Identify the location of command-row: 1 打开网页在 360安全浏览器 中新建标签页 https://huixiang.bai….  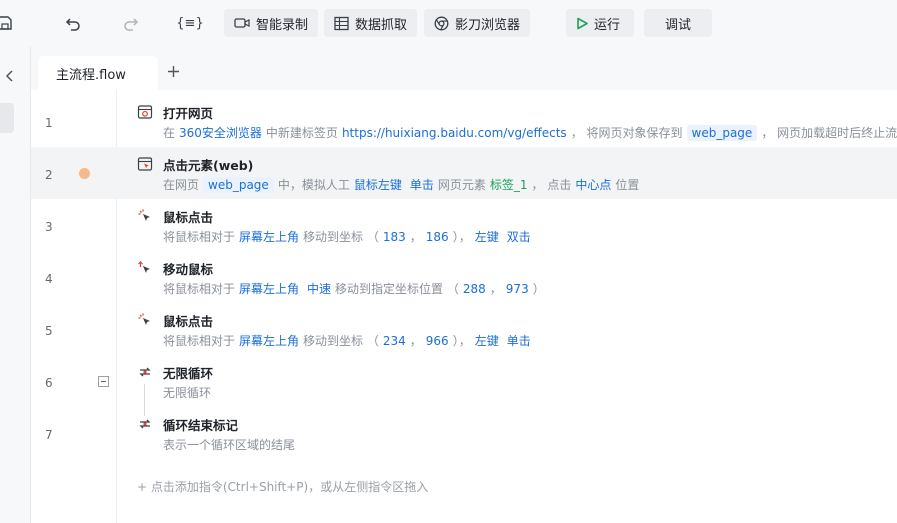
(464, 121).